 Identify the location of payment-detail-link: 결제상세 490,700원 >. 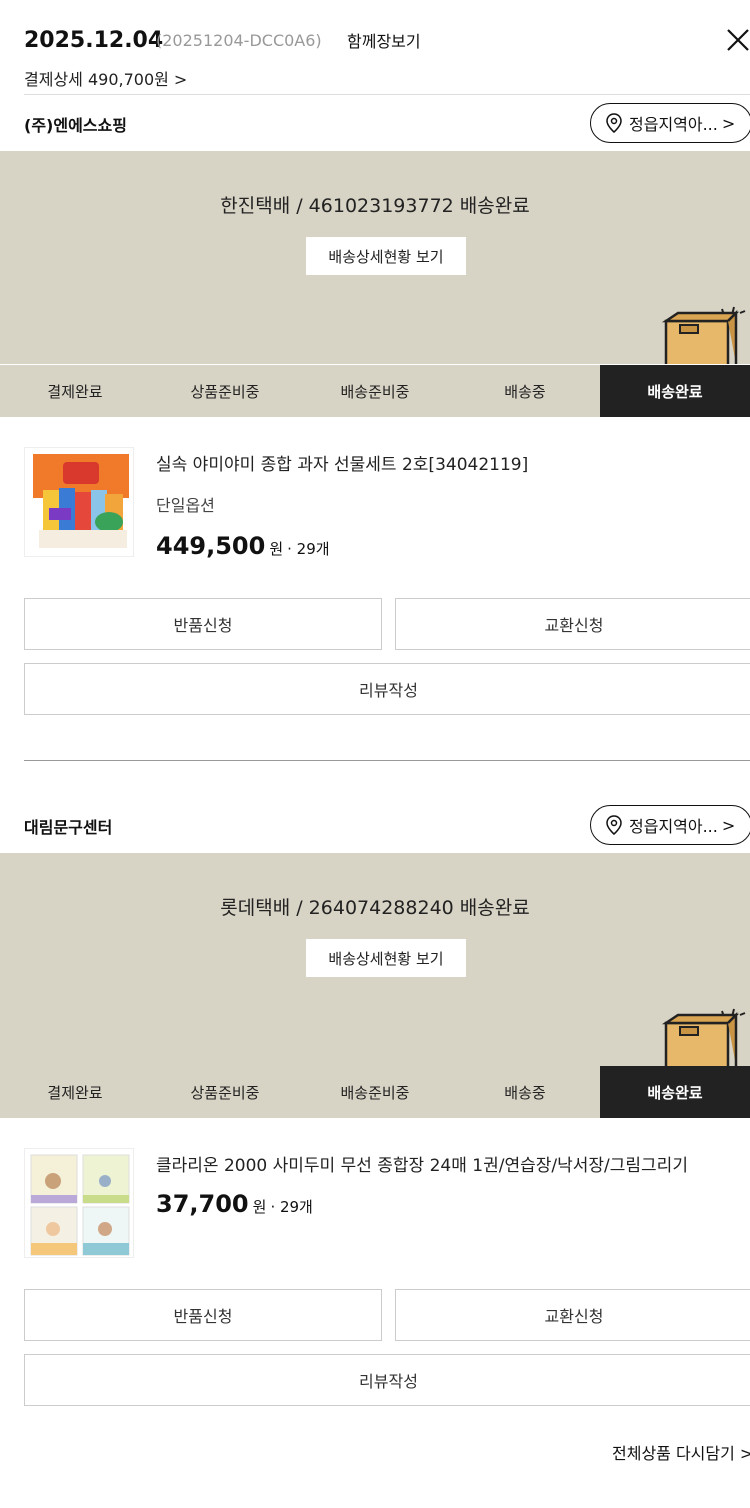
(105, 78).